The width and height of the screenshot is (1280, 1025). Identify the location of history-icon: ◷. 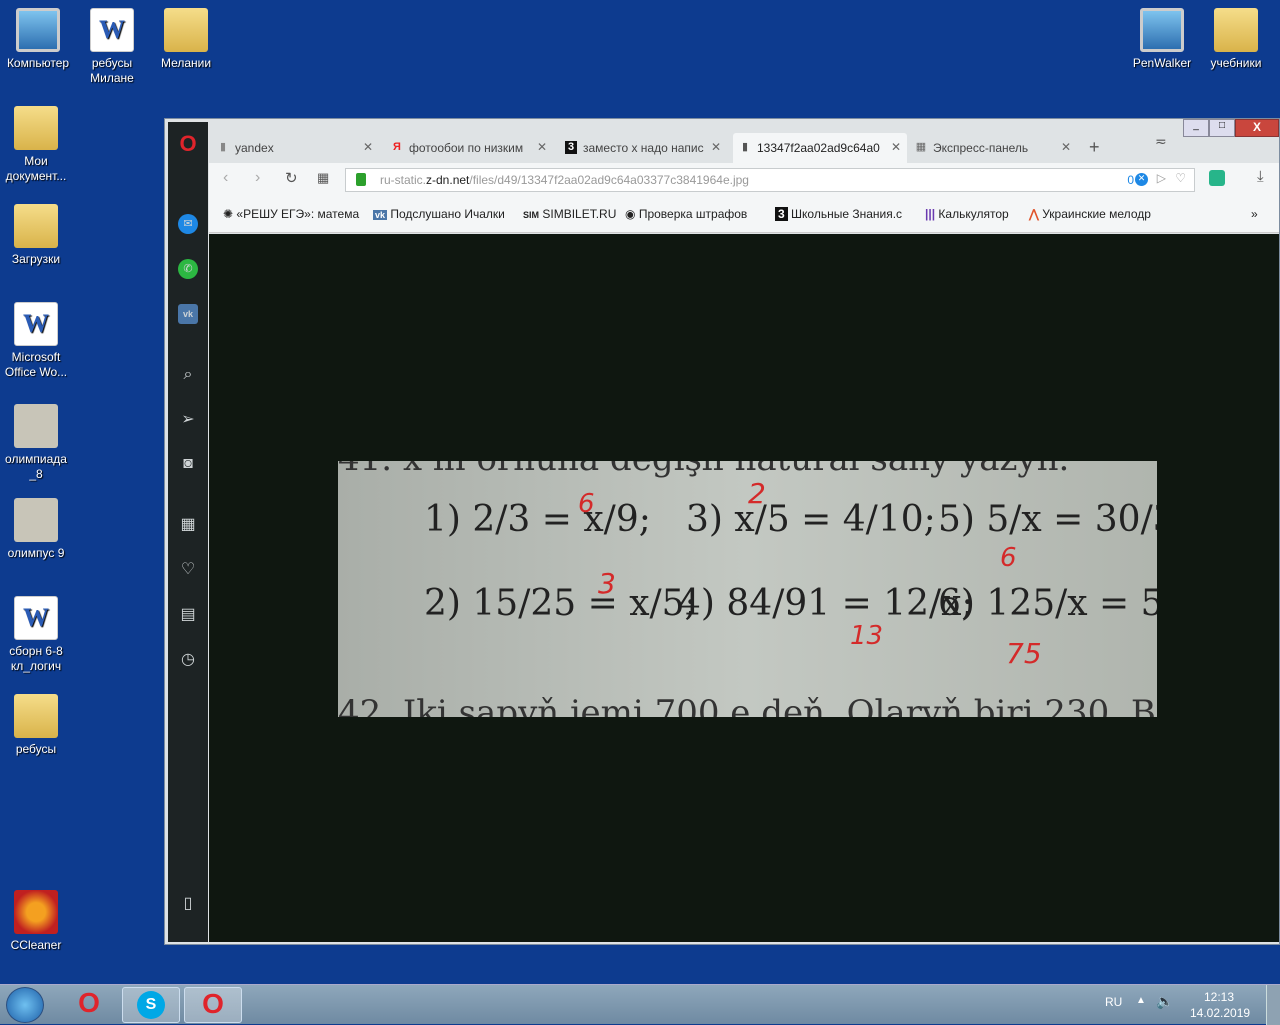
(188, 660).